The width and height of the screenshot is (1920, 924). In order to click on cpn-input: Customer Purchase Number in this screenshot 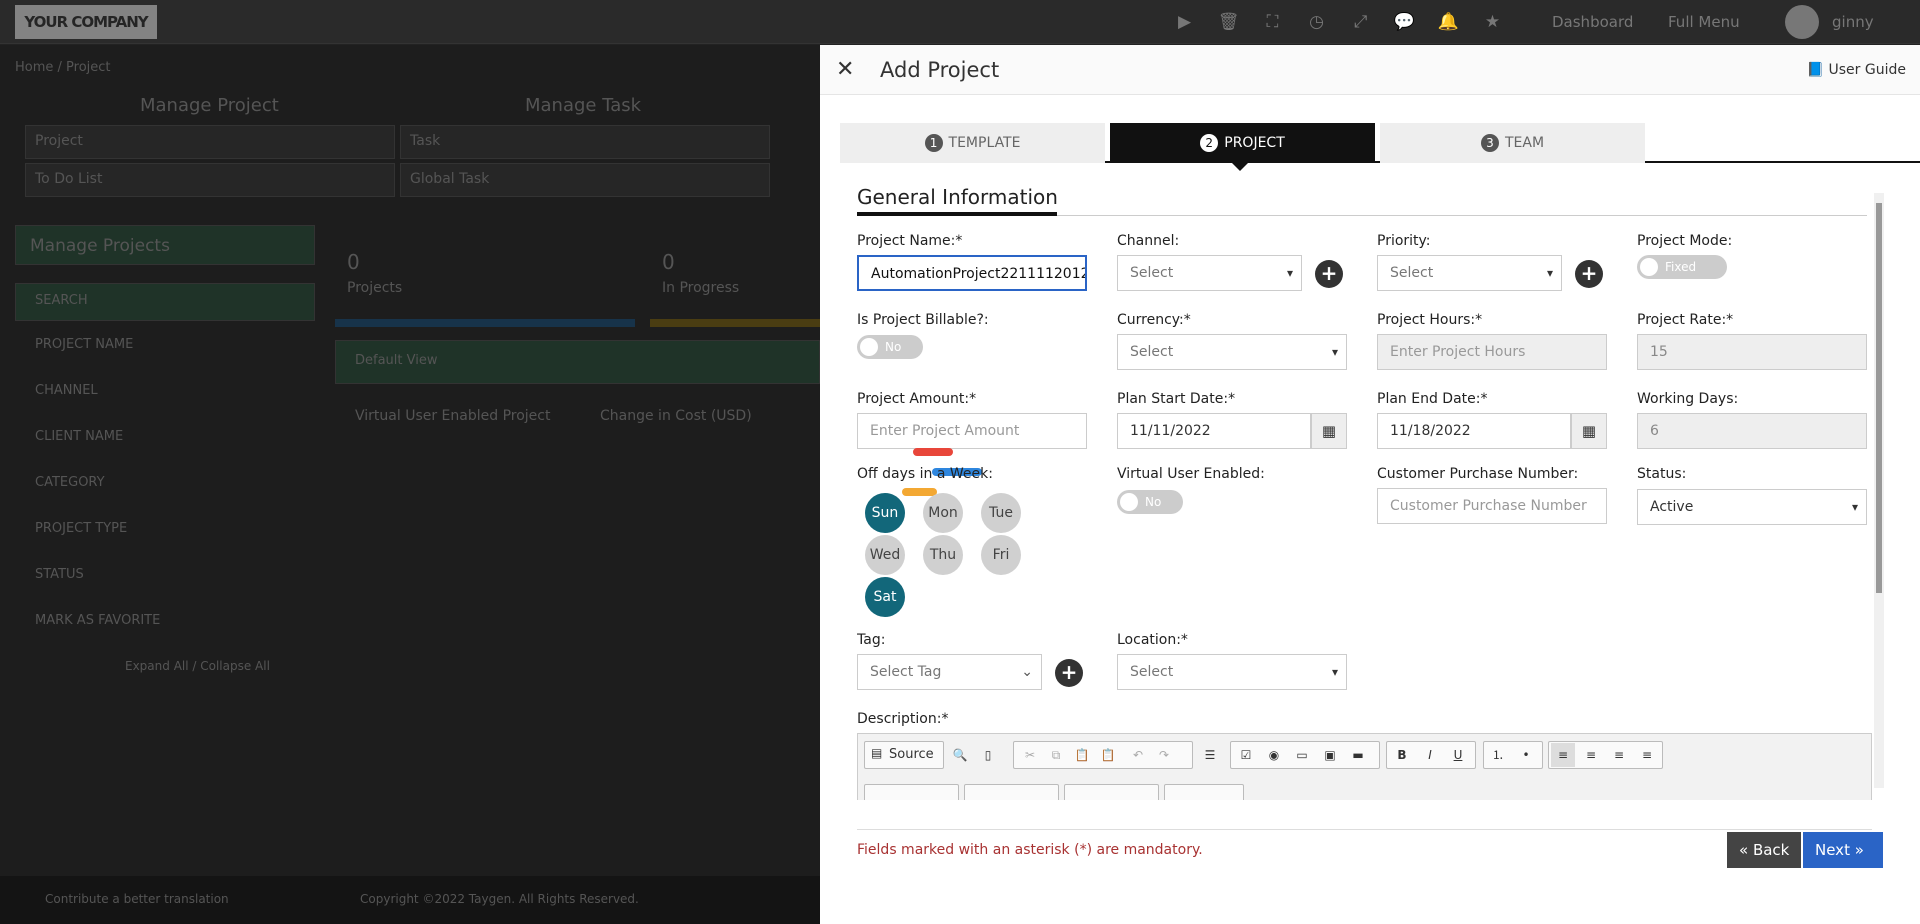, I will do `click(1492, 506)`.